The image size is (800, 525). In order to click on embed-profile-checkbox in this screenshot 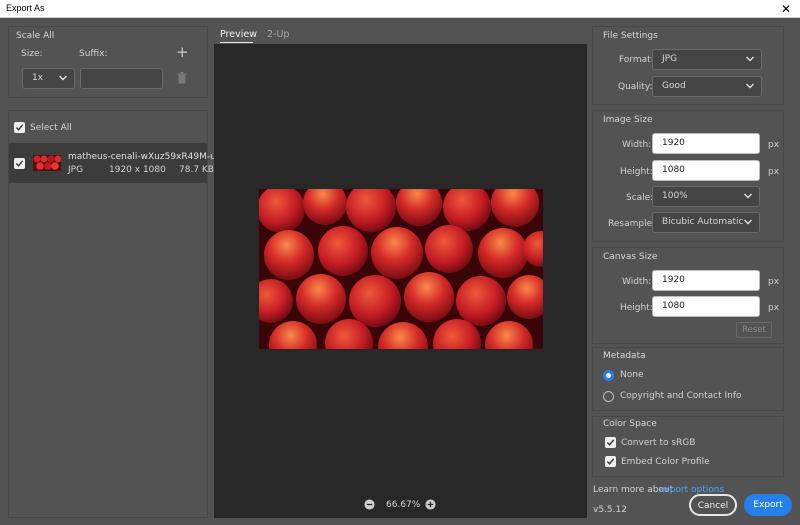, I will do `click(610, 461)`.